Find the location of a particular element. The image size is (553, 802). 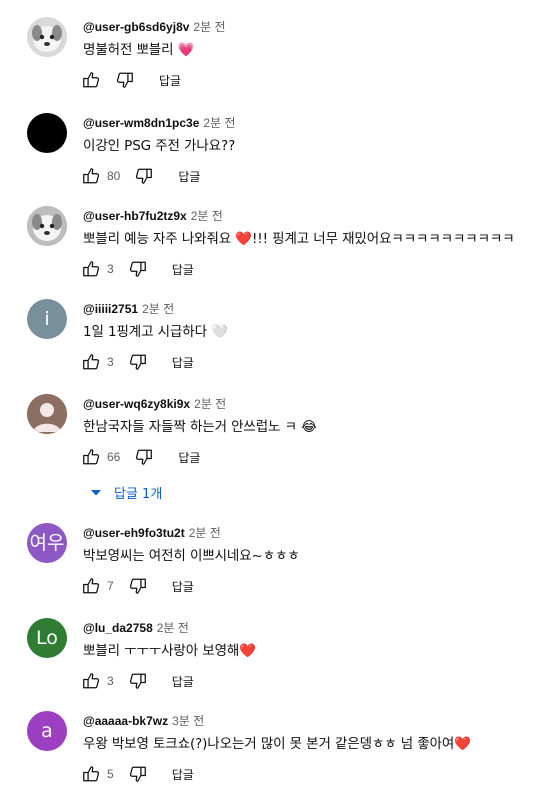

comment-text: 박보영씨는 여전히 이쁘시네요~ㅎㅎㅎ is located at coordinates (191, 556).